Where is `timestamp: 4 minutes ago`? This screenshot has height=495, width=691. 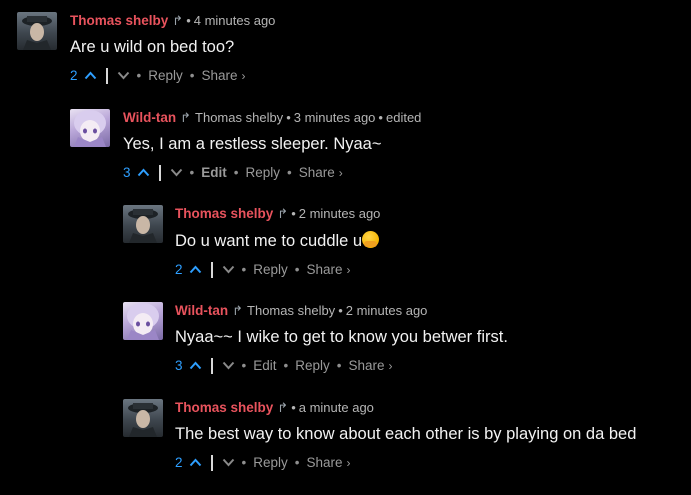 timestamp: 4 minutes ago is located at coordinates (235, 20).